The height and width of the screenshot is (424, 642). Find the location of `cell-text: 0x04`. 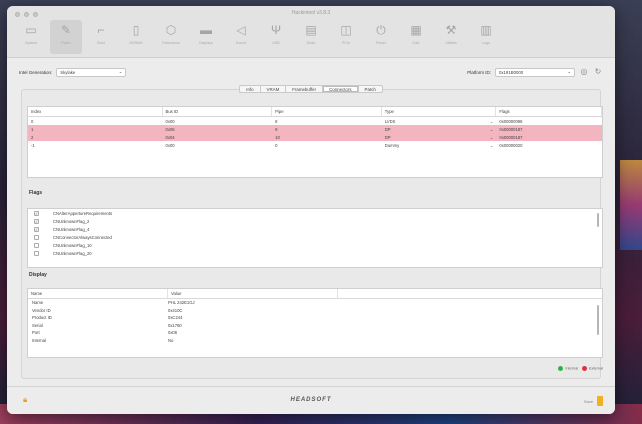

cell-text: 0x04 is located at coordinates (170, 137).